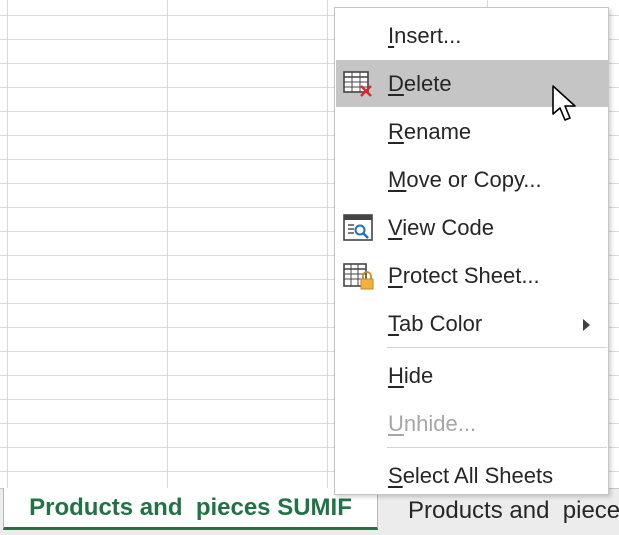 This screenshot has height=535, width=619. I want to click on sheet-tab-active: Products and pieces SUMIF, so click(190, 509).